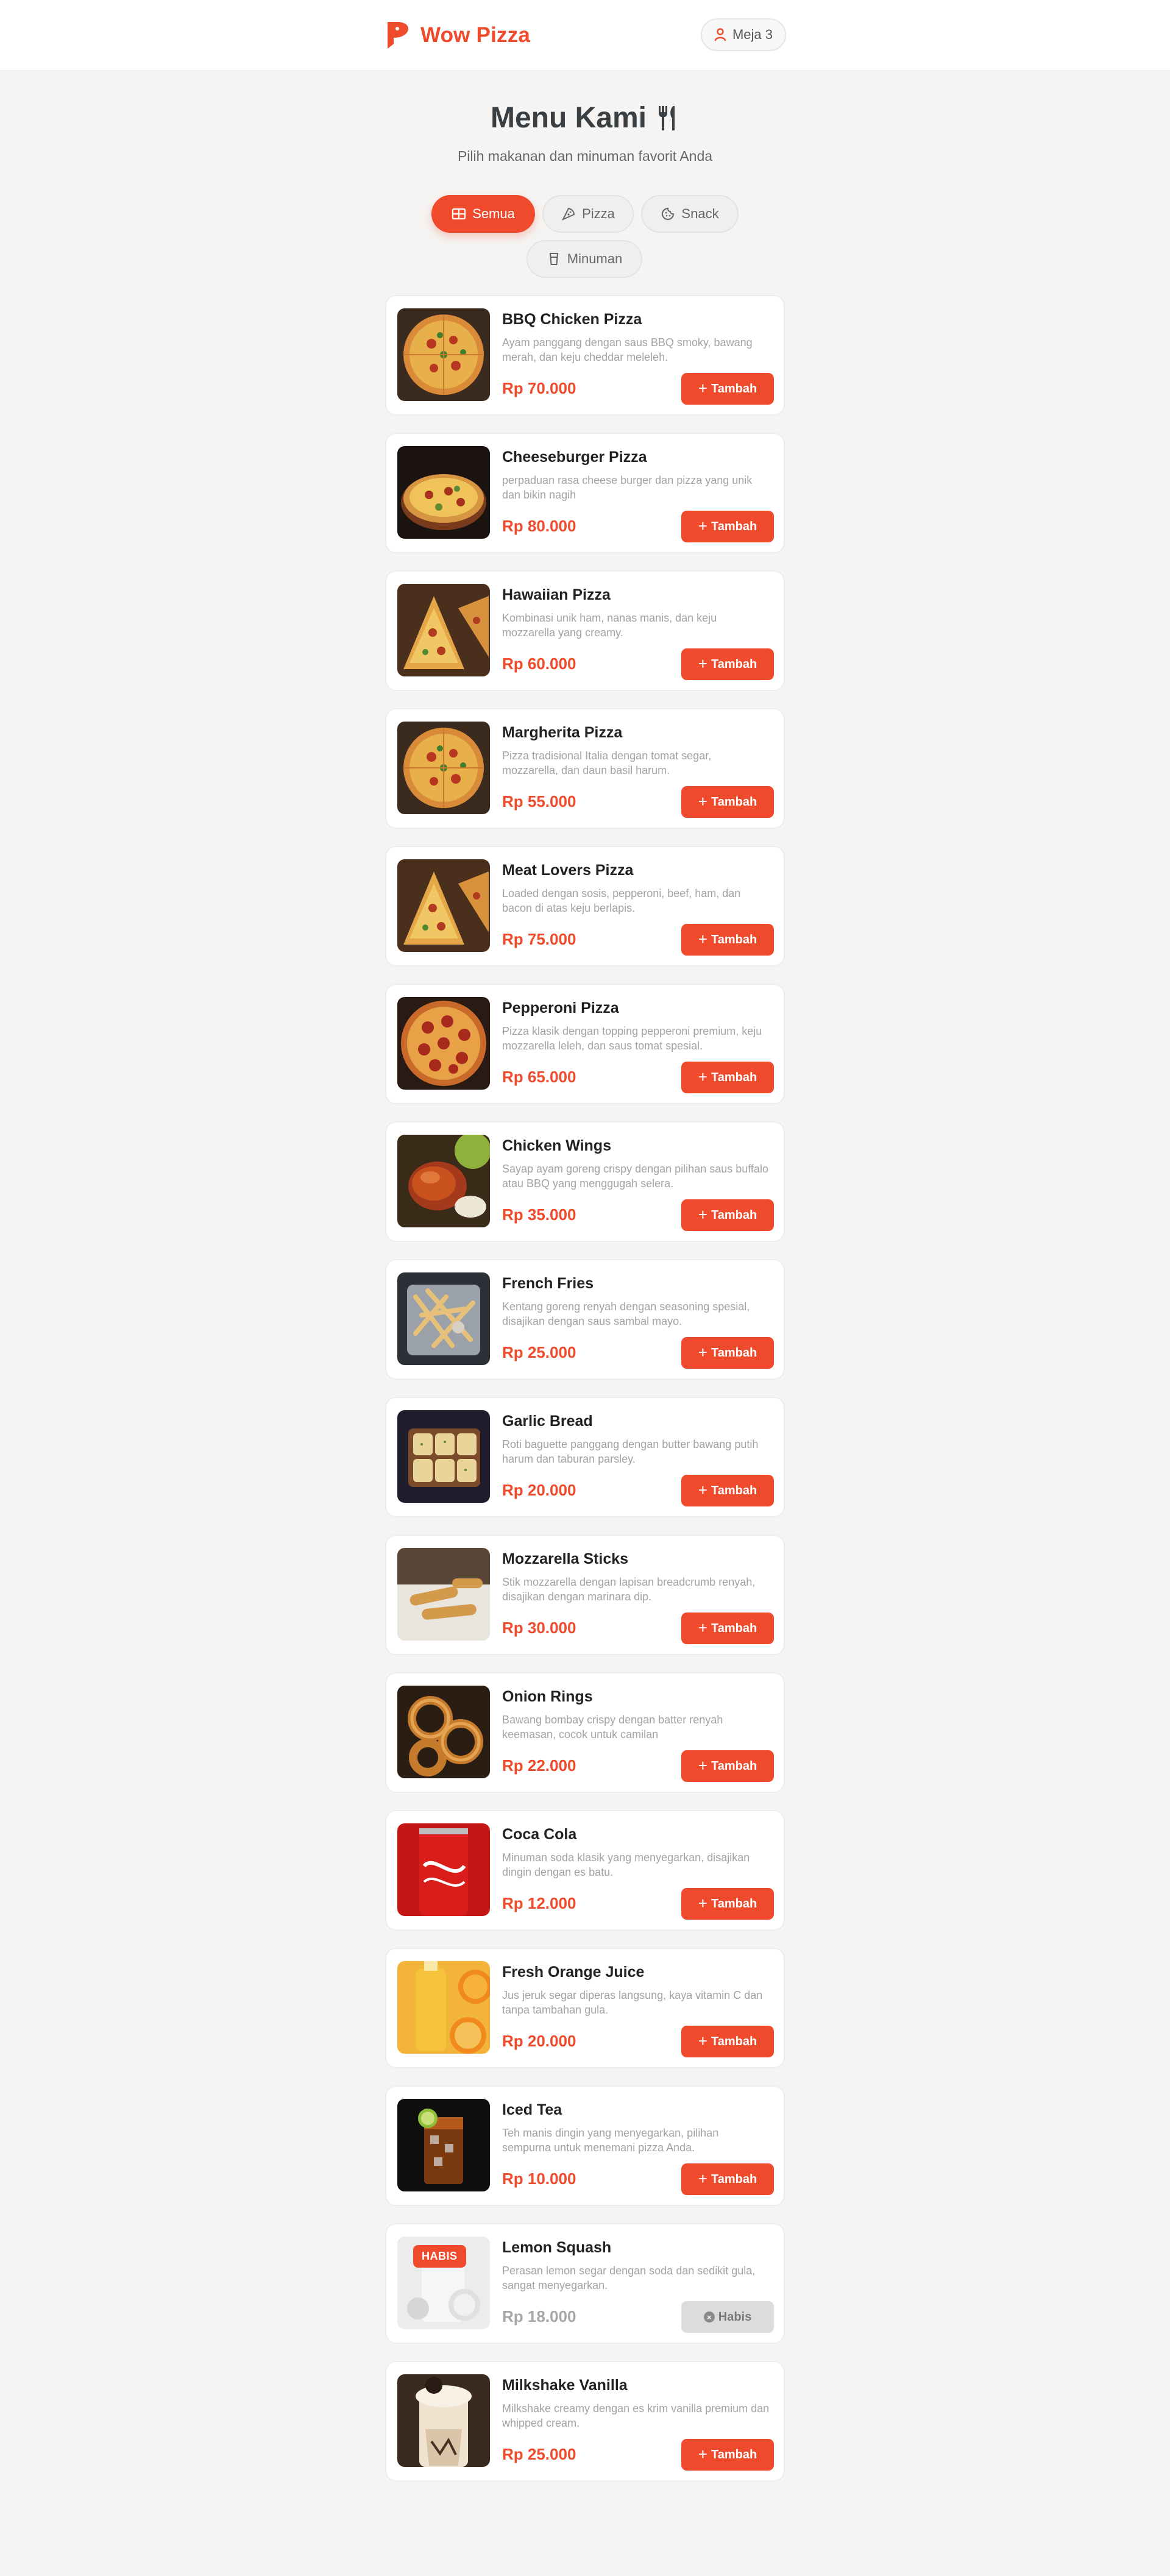 This screenshot has height=2576, width=1170. What do you see at coordinates (539, 664) in the screenshot?
I see `menu-item-price: Rp 60.000` at bounding box center [539, 664].